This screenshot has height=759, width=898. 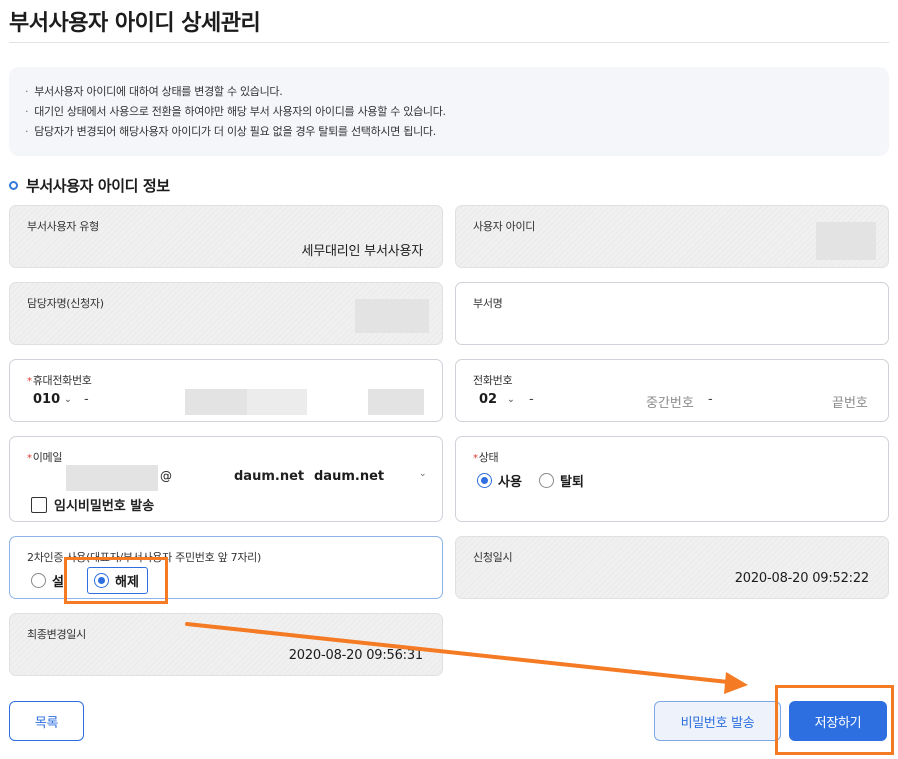 What do you see at coordinates (672, 236) in the screenshot?
I see `user-id-field: 사용자 아이디` at bounding box center [672, 236].